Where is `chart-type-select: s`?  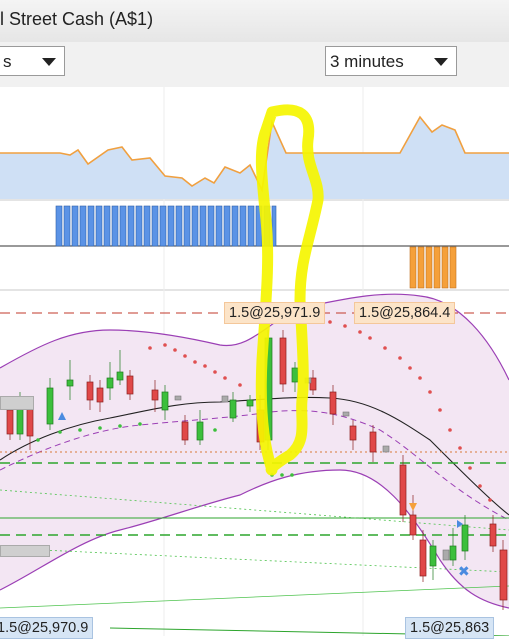 chart-type-select: s is located at coordinates (32, 61).